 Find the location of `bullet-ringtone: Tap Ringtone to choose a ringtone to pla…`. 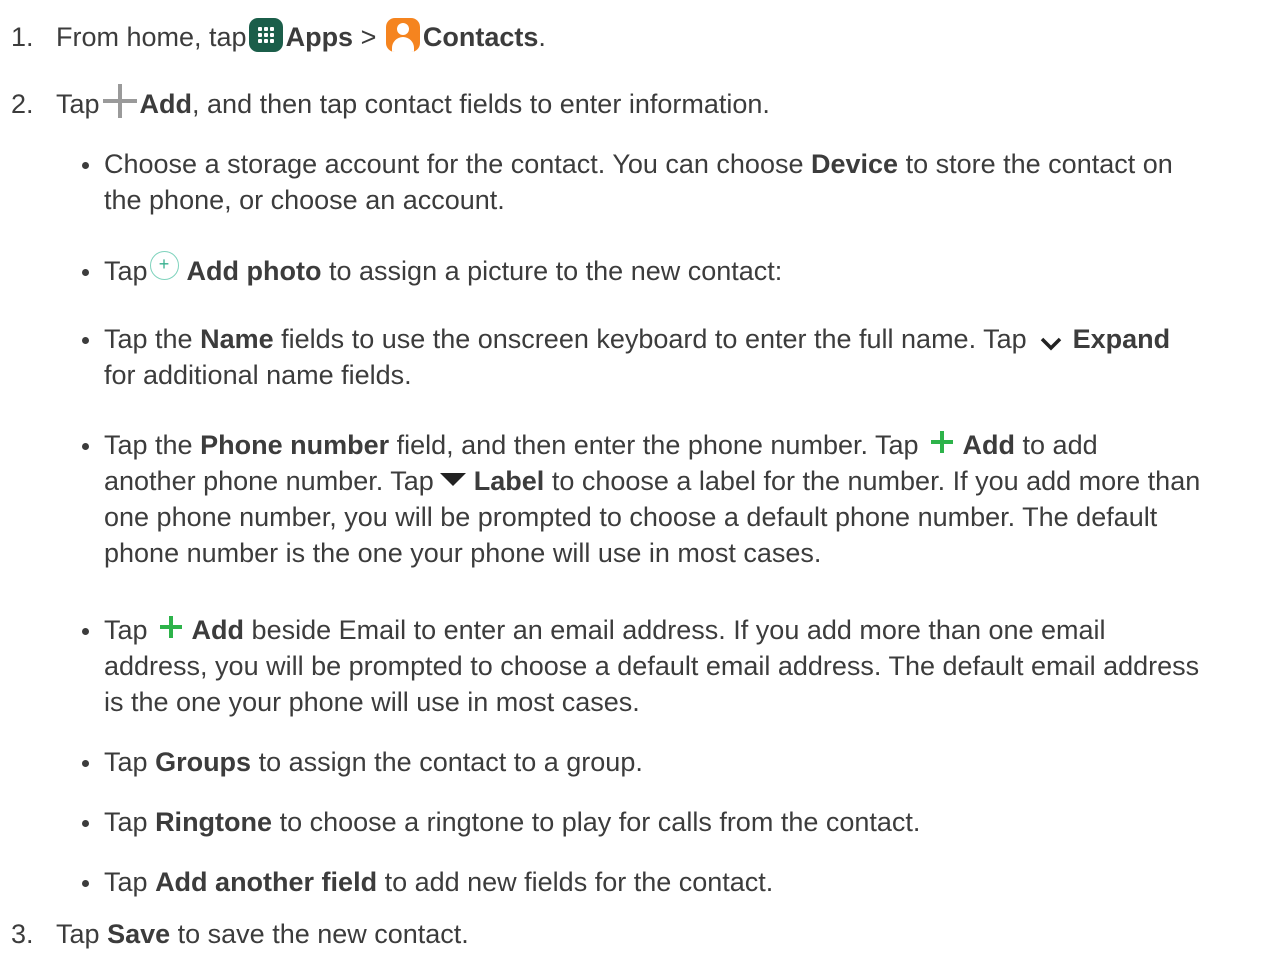

bullet-ringtone: Tap Ringtone to choose a ringtone to pla… is located at coordinates (668, 822).